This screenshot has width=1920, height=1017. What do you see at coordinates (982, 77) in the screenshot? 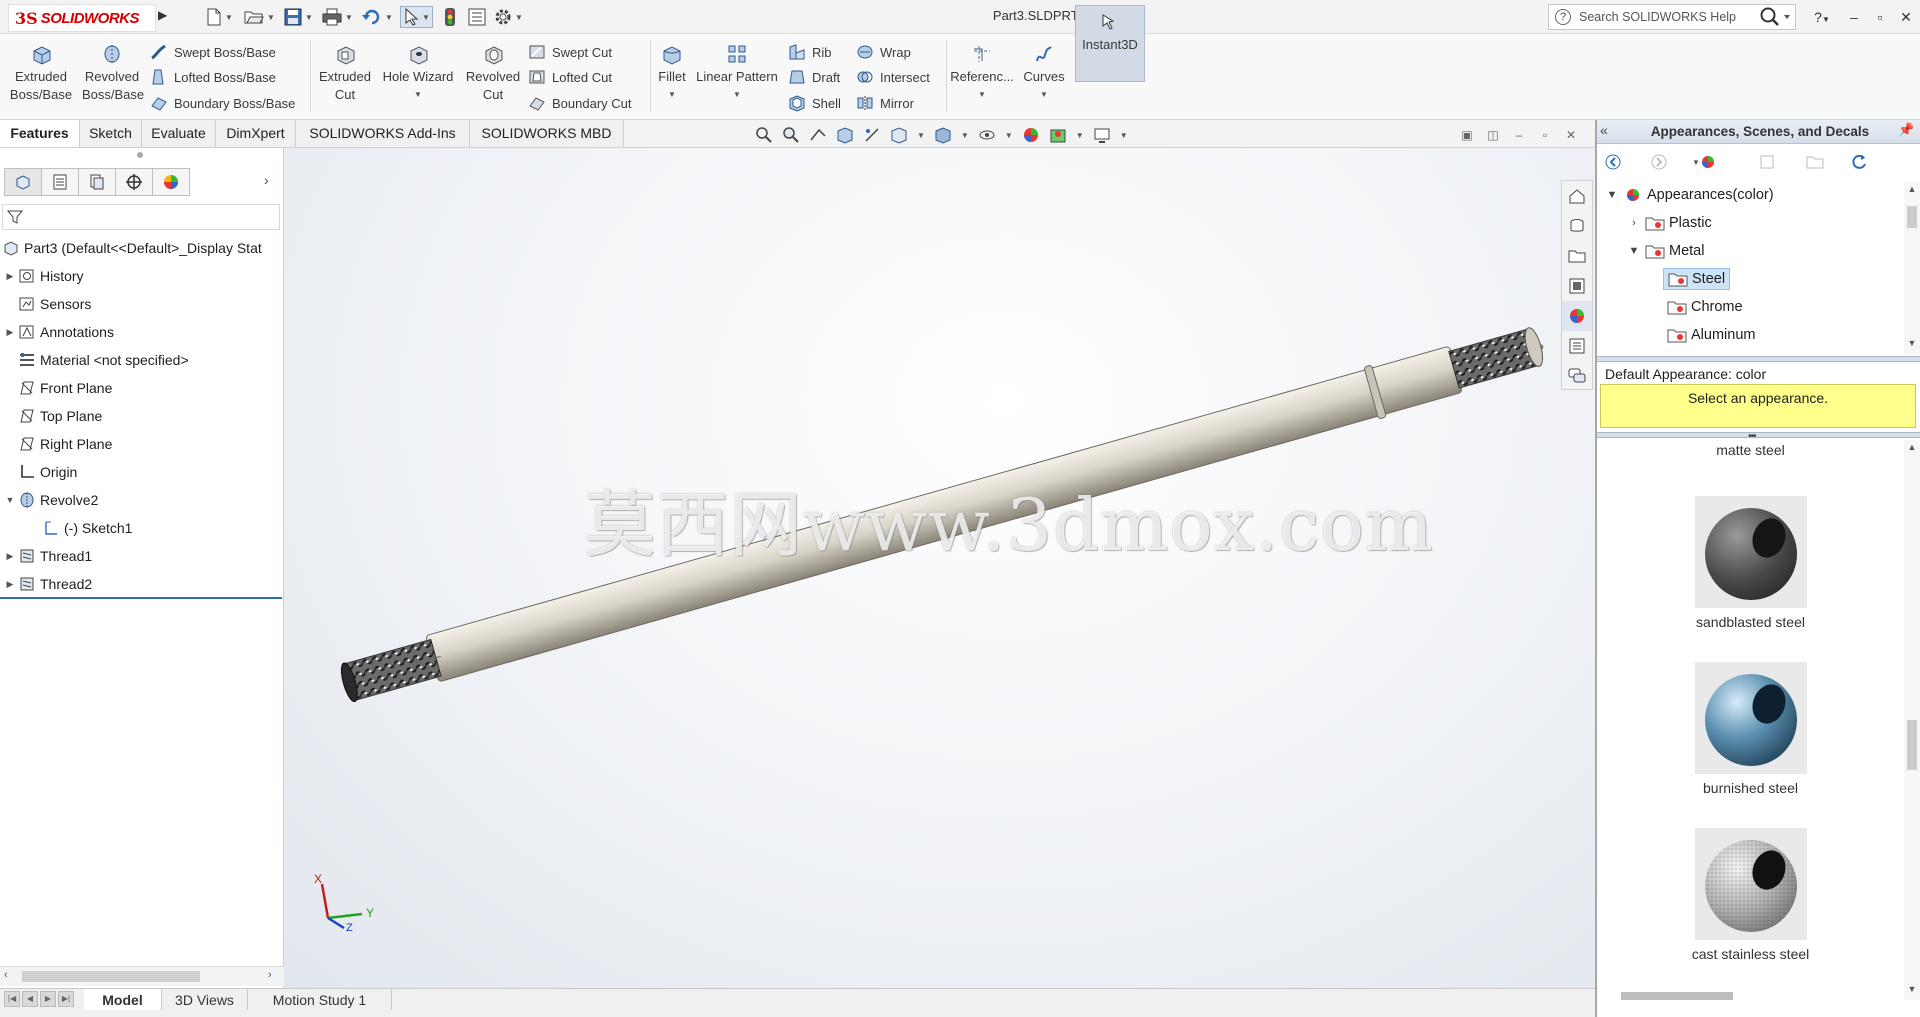
I see `reference-geometry-button: Referenc... ▼` at bounding box center [982, 77].